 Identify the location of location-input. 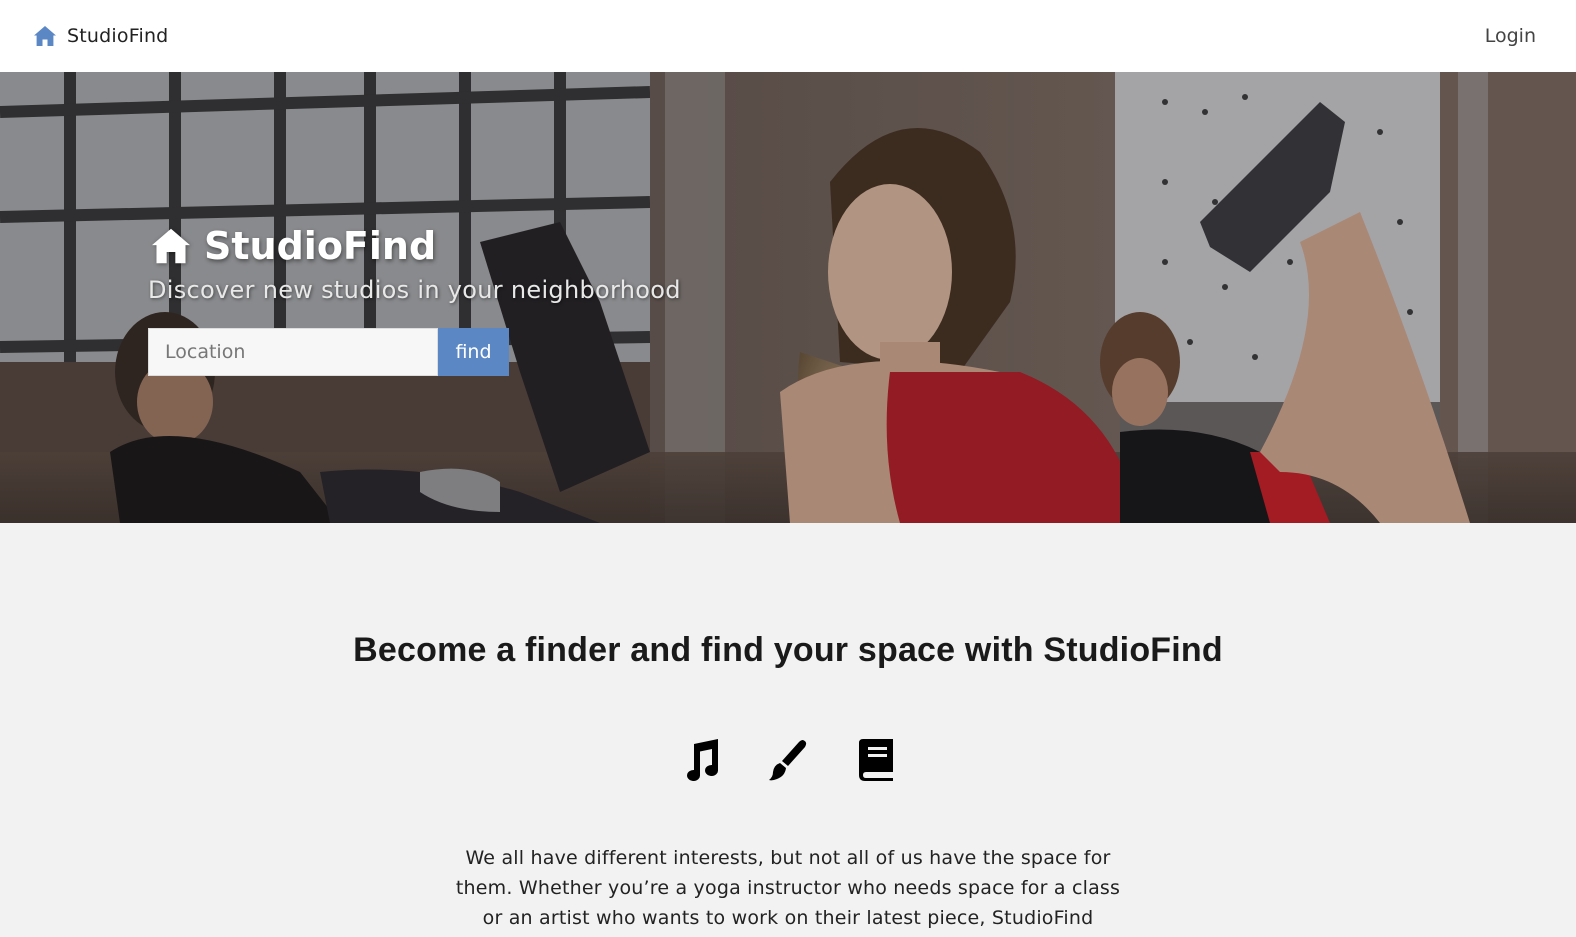
(293, 352).